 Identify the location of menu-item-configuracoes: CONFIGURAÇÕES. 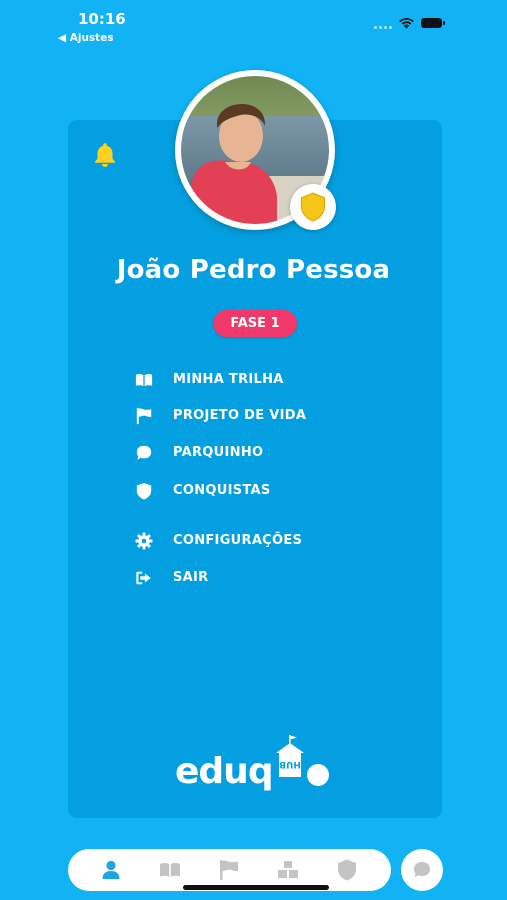
(245, 541).